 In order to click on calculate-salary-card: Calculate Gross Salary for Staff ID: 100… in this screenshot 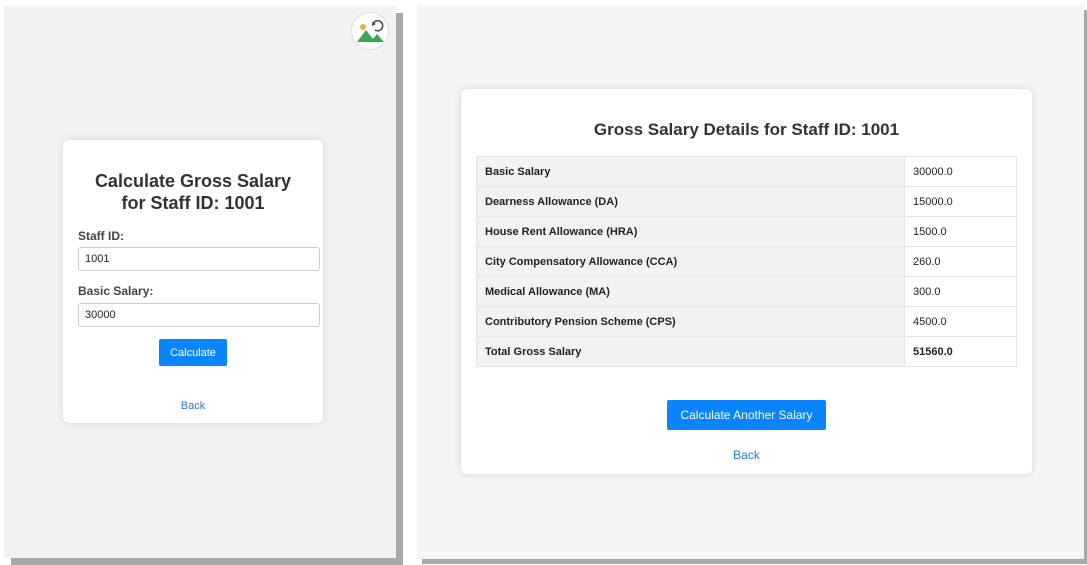, I will do `click(193, 281)`.